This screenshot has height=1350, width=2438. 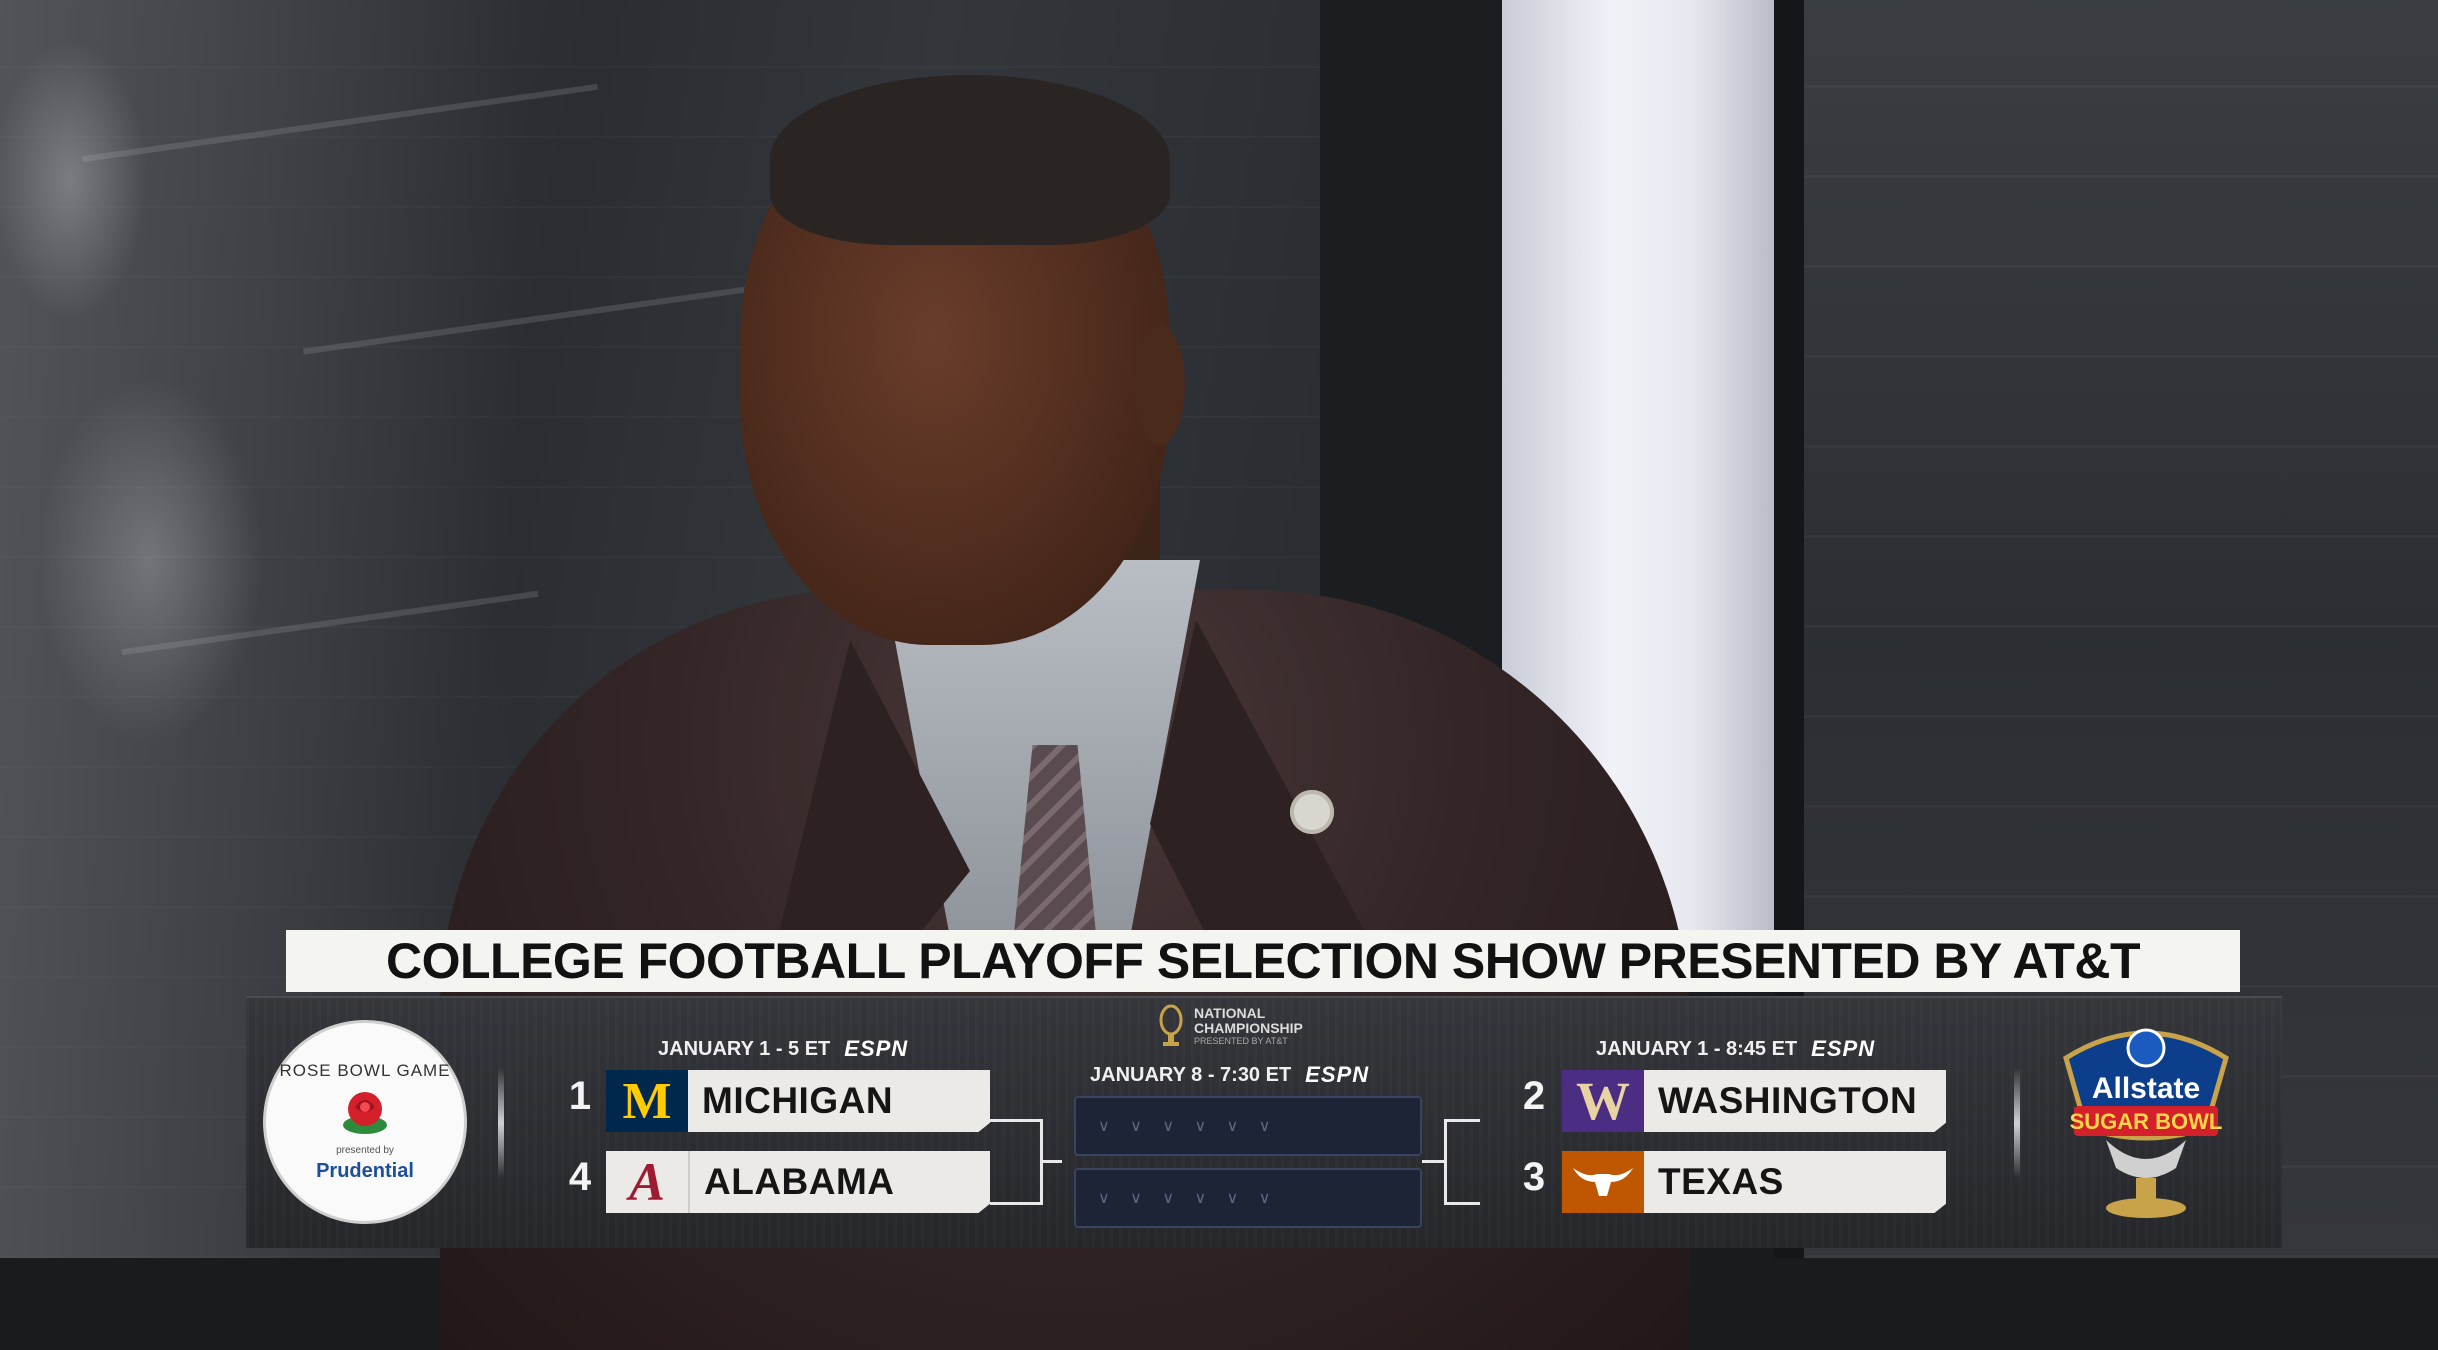 What do you see at coordinates (1697, 1048) in the screenshot?
I see `sugar-bowl-date: JANUARY 1 - 8:45 ET` at bounding box center [1697, 1048].